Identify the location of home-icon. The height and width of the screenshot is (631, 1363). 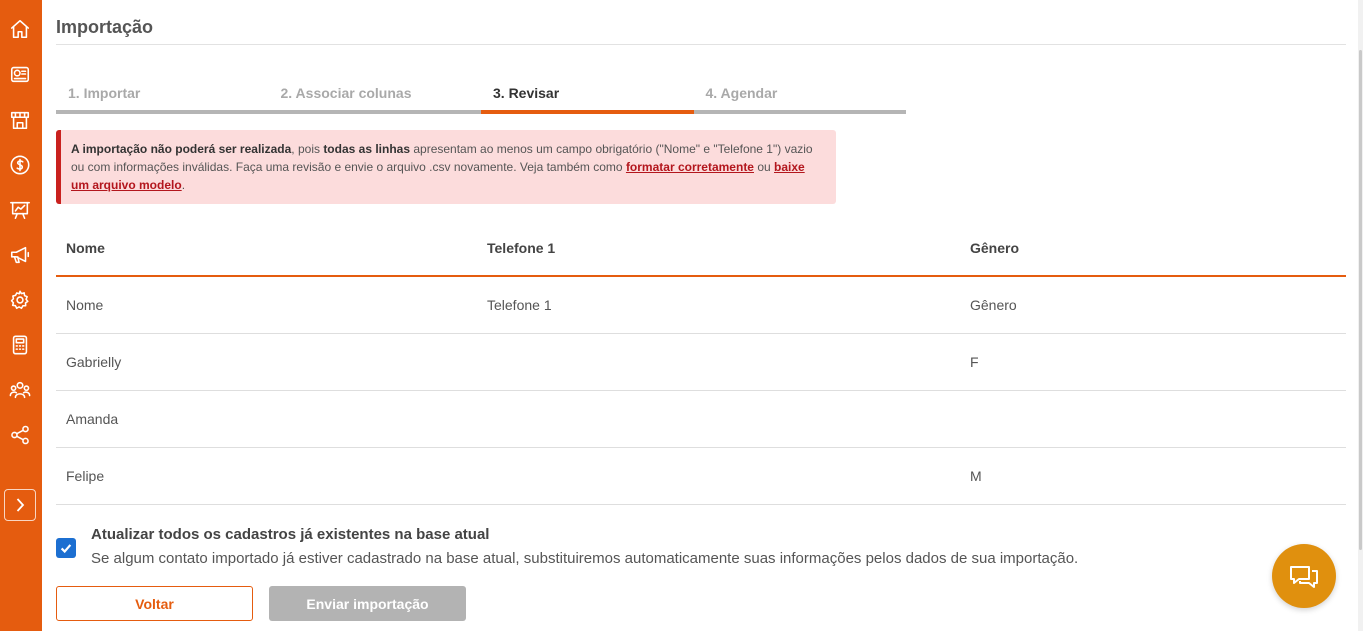
(20, 29).